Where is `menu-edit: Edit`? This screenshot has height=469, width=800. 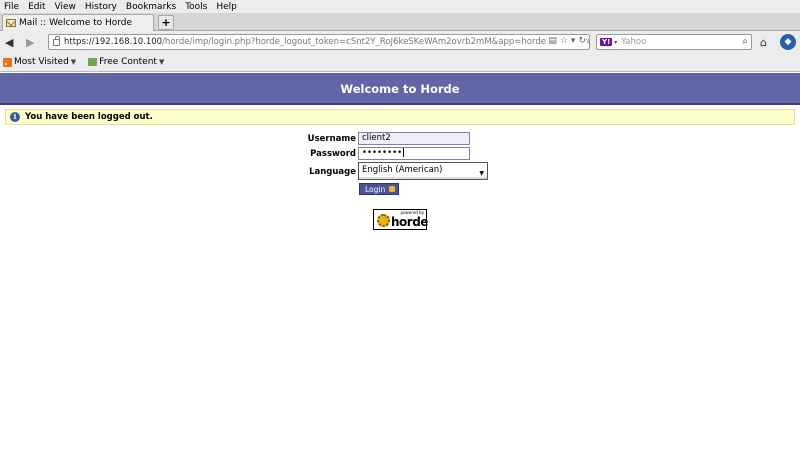 menu-edit: Edit is located at coordinates (36, 7).